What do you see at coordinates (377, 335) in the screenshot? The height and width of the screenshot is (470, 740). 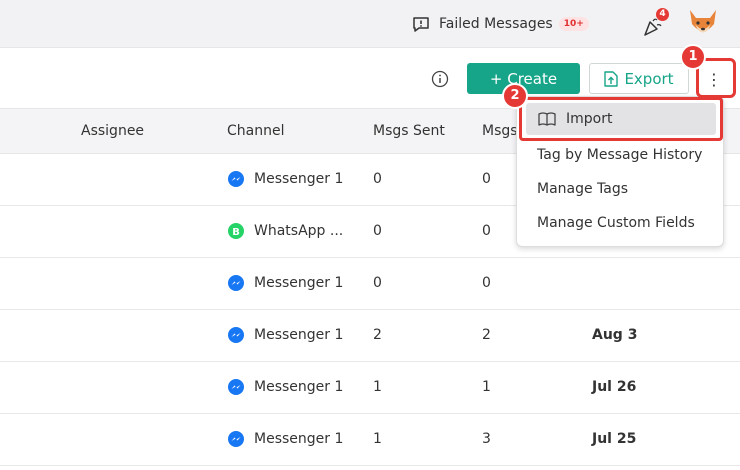 I see `msgs-sent-cell: 2` at bounding box center [377, 335].